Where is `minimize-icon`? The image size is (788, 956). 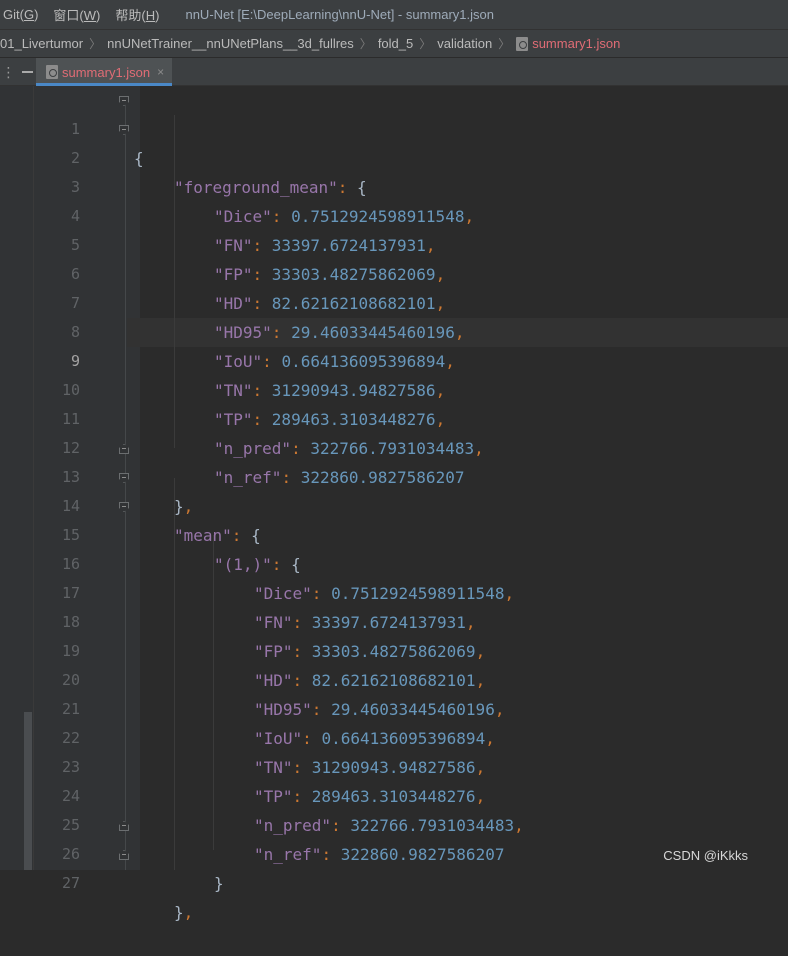
minimize-icon is located at coordinates (27, 72).